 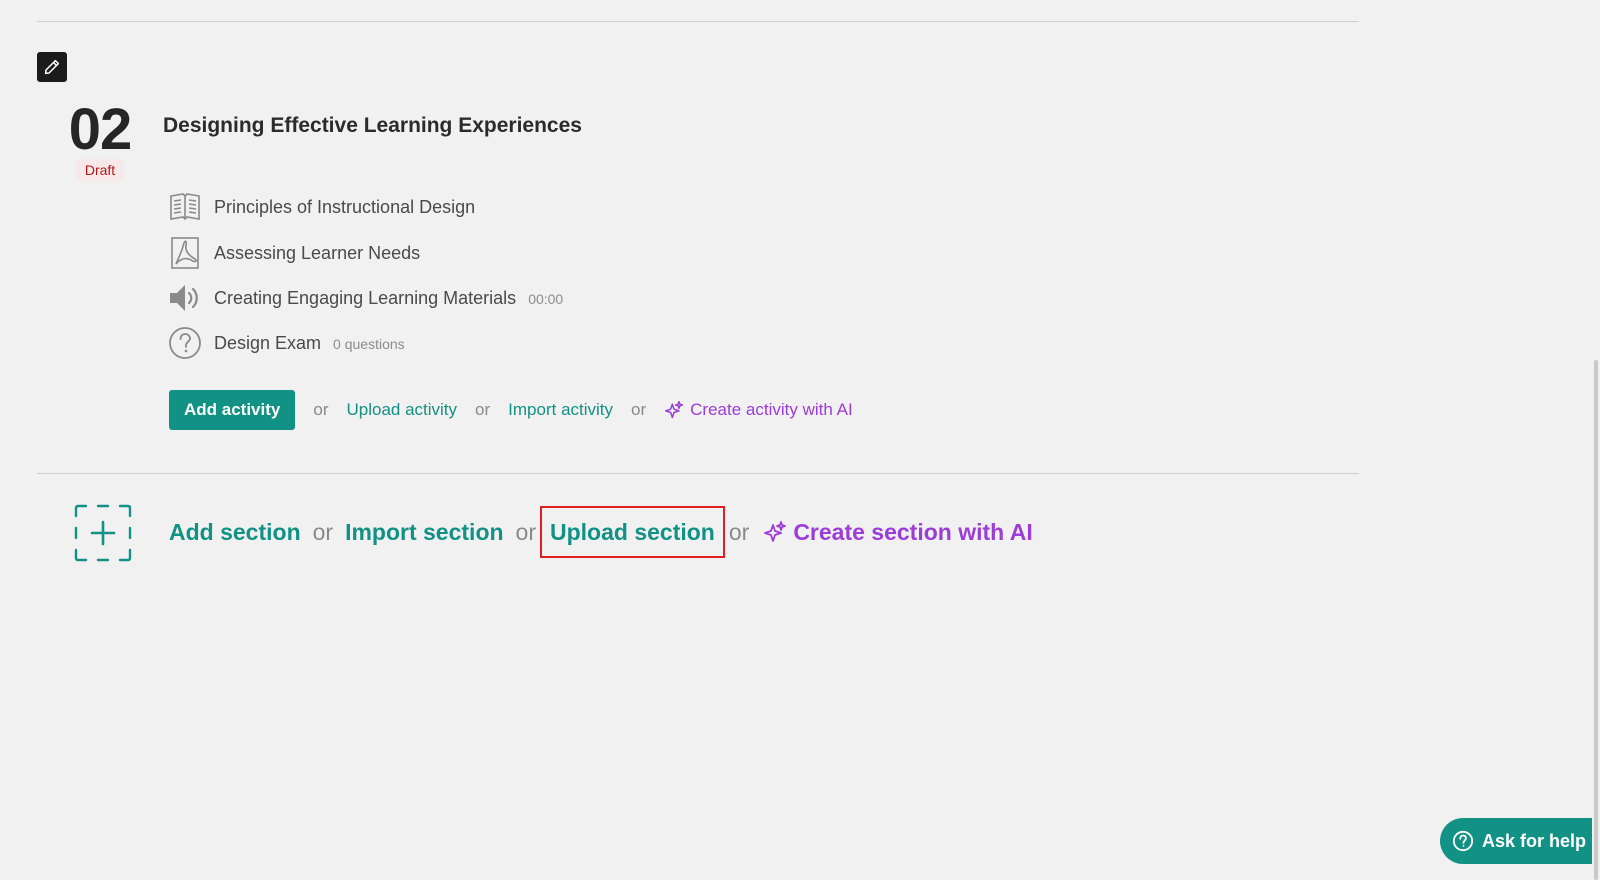 What do you see at coordinates (401, 410) in the screenshot?
I see `upload-activity-link: Upload activity` at bounding box center [401, 410].